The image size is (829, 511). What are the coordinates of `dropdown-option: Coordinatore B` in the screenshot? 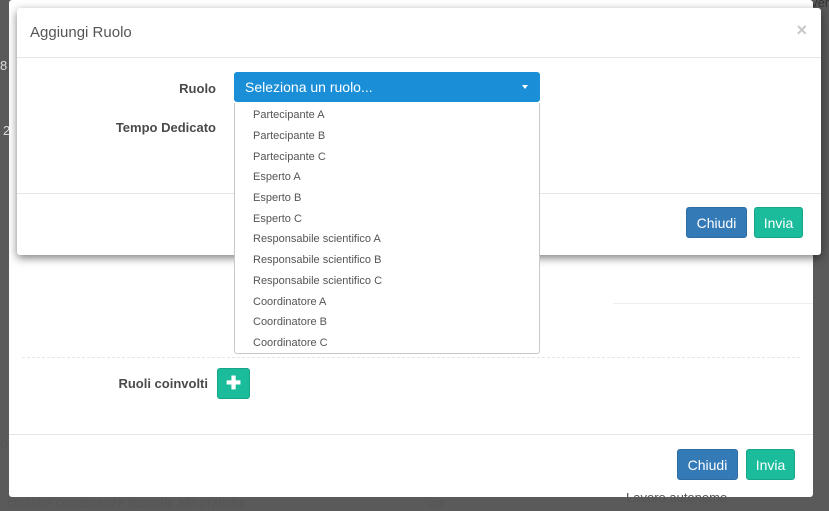 It's located at (290, 322).